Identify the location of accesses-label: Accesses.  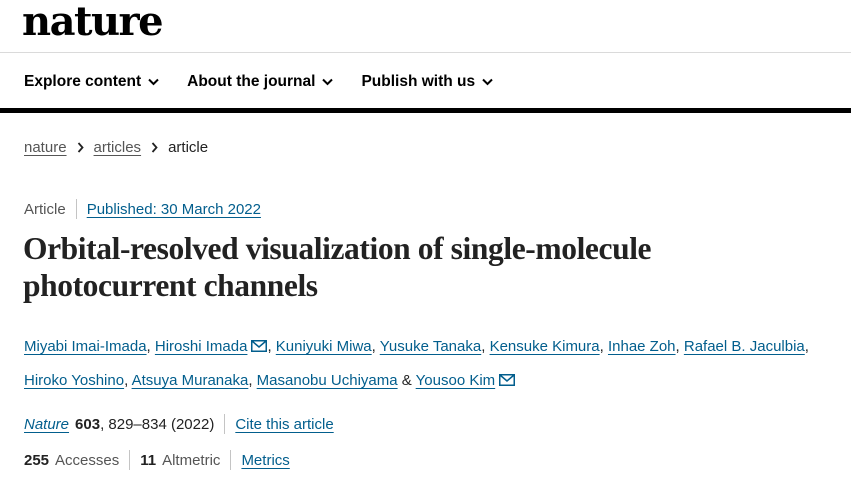
(87, 460).